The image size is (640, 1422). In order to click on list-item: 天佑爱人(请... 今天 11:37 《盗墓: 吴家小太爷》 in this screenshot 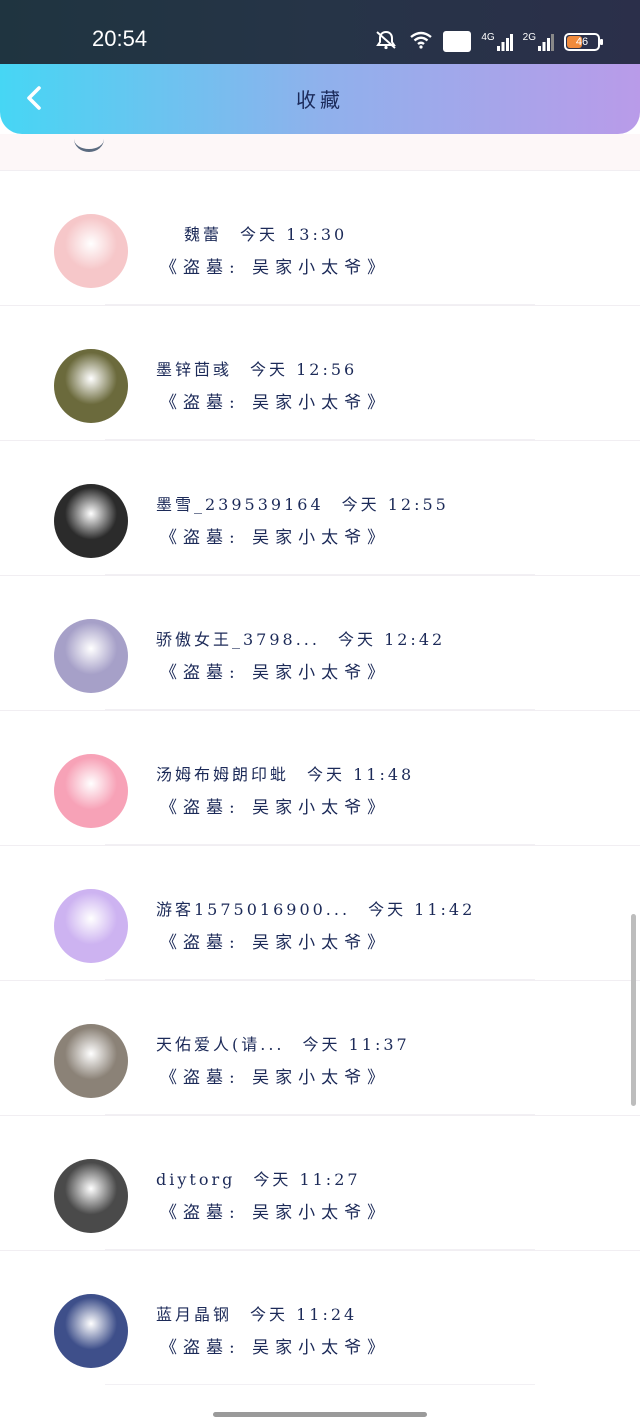, I will do `click(320, 1047)`.